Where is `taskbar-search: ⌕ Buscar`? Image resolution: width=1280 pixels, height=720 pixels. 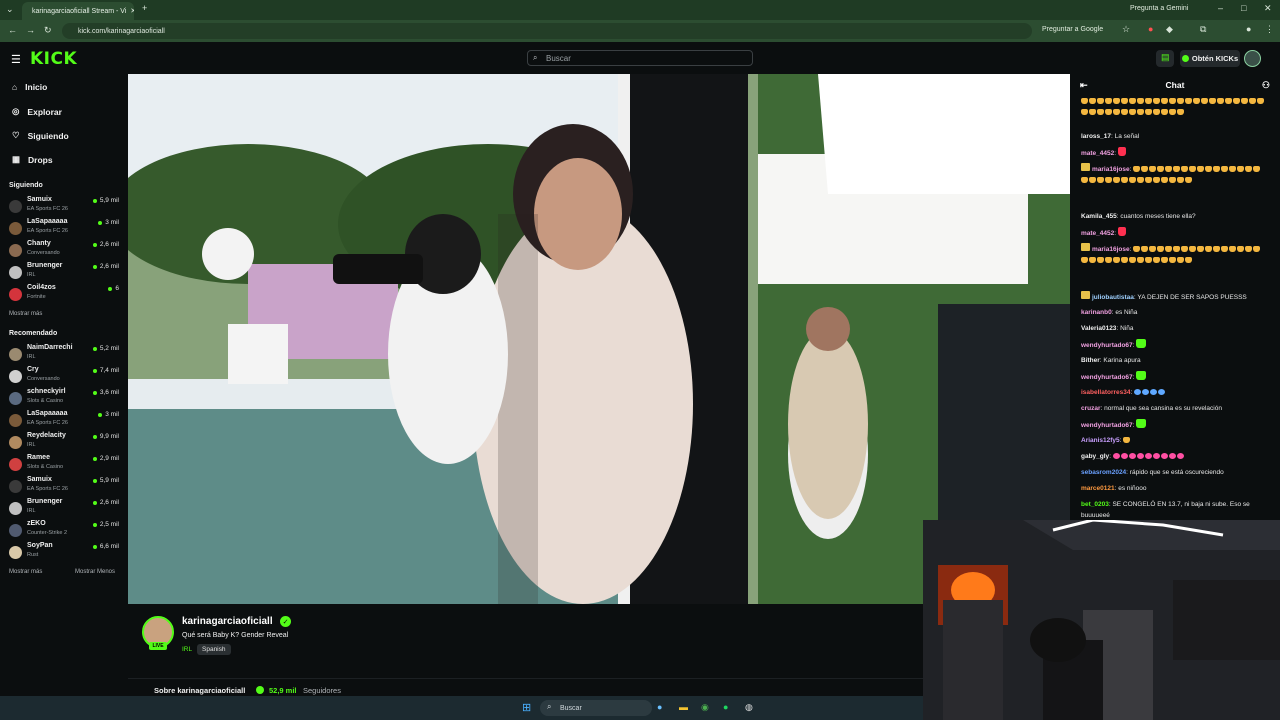 taskbar-search: ⌕ Buscar is located at coordinates (596, 708).